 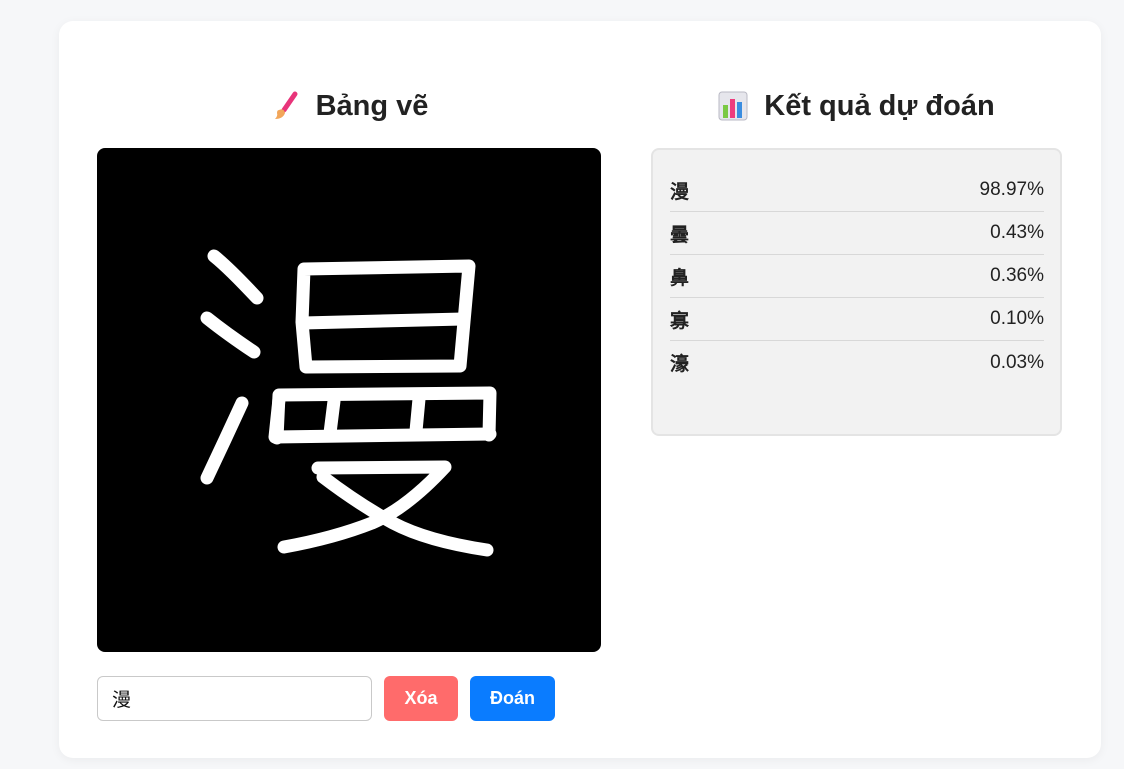 What do you see at coordinates (1017, 318) in the screenshot?
I see `result-percentage: 0.10%` at bounding box center [1017, 318].